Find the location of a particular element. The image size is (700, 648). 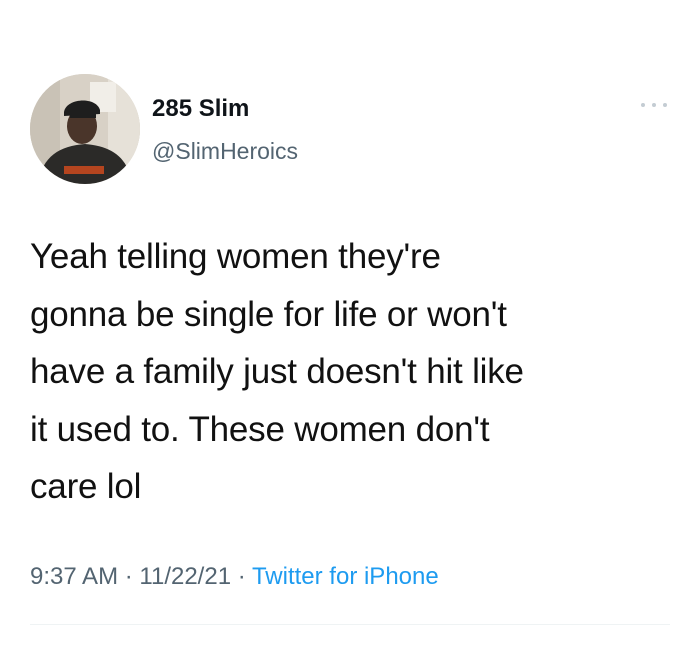

tweet-date: 11/22/21 is located at coordinates (185, 576).